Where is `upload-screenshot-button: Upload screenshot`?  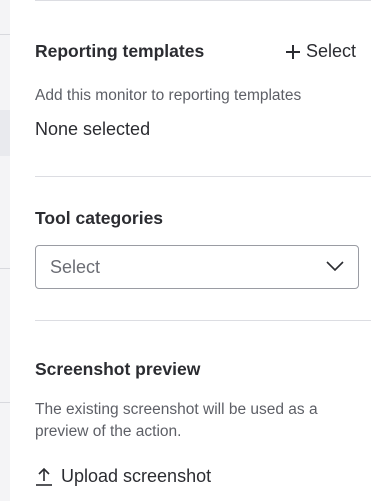
upload-screenshot-button: Upload screenshot is located at coordinates (123, 476).